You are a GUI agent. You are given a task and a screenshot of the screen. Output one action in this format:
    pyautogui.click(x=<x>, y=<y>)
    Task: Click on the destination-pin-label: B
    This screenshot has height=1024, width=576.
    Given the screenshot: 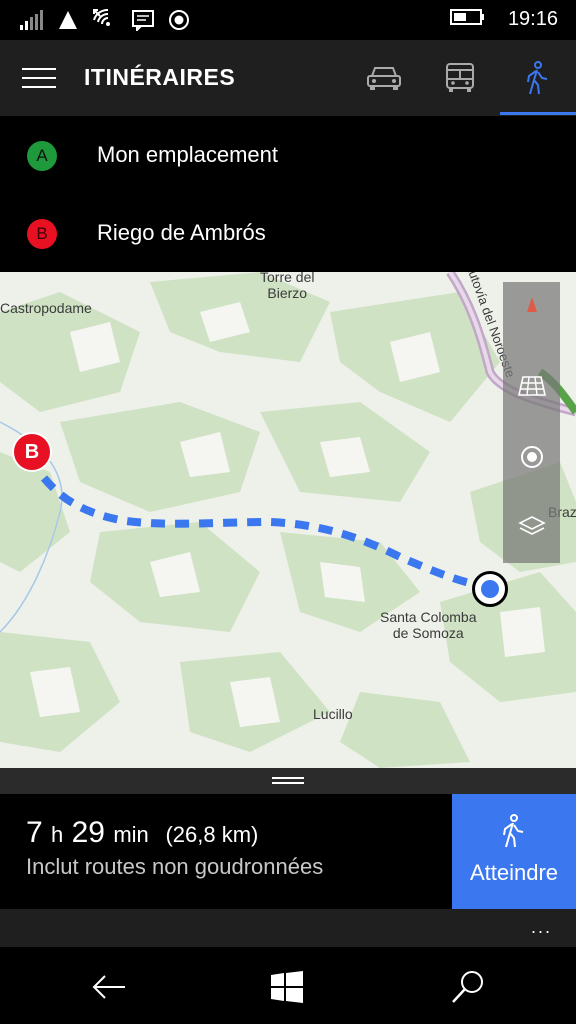 What is the action you would take?
    pyautogui.click(x=32, y=451)
    